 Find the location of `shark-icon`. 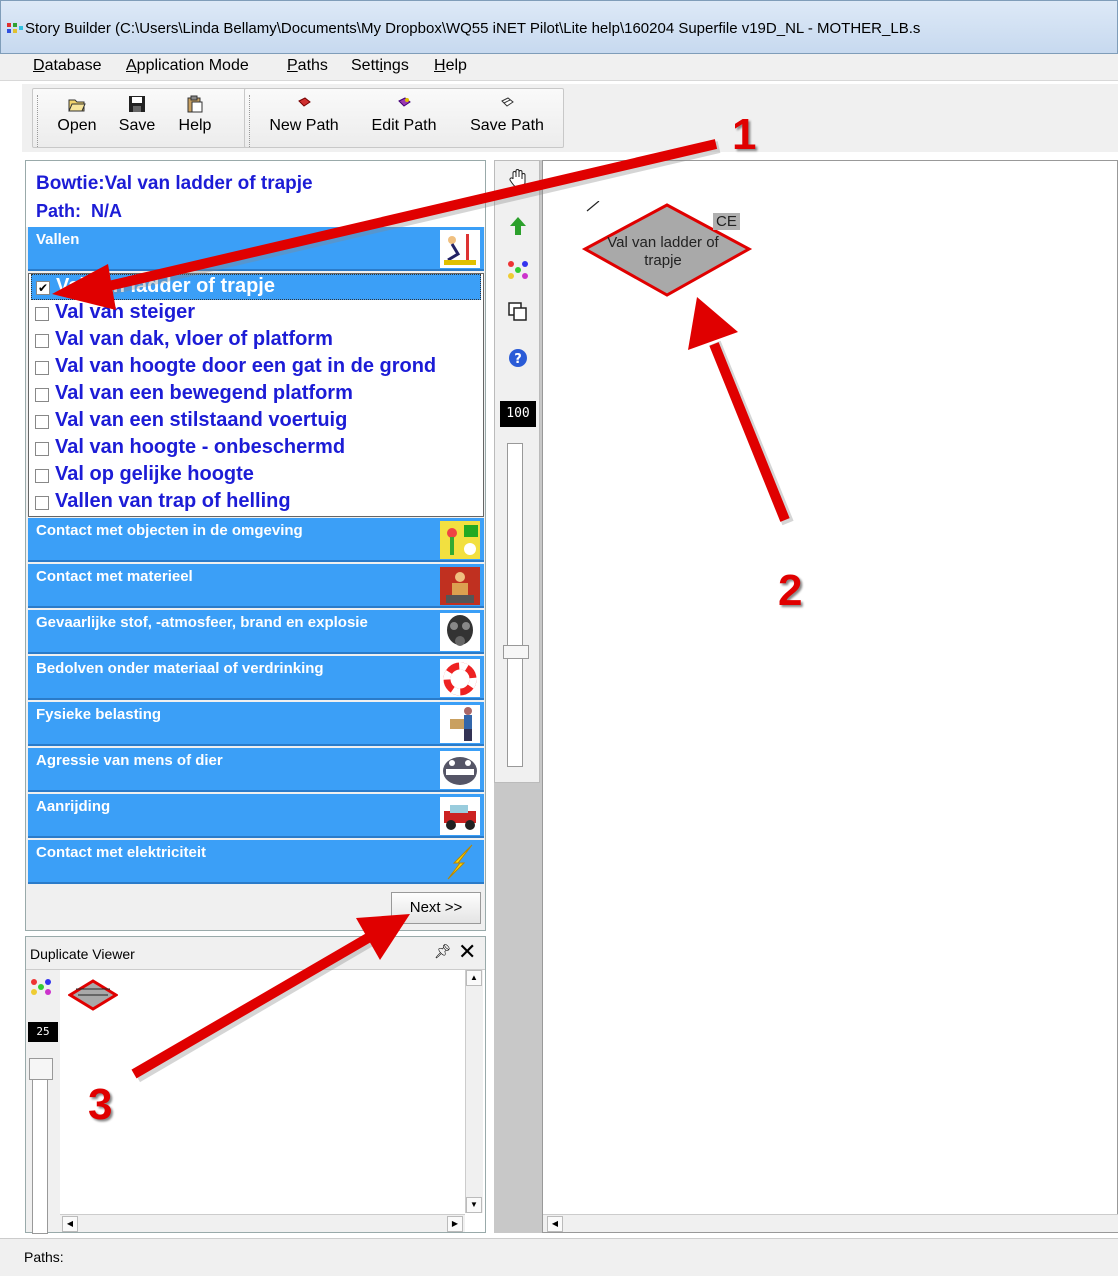

shark-icon is located at coordinates (460, 770).